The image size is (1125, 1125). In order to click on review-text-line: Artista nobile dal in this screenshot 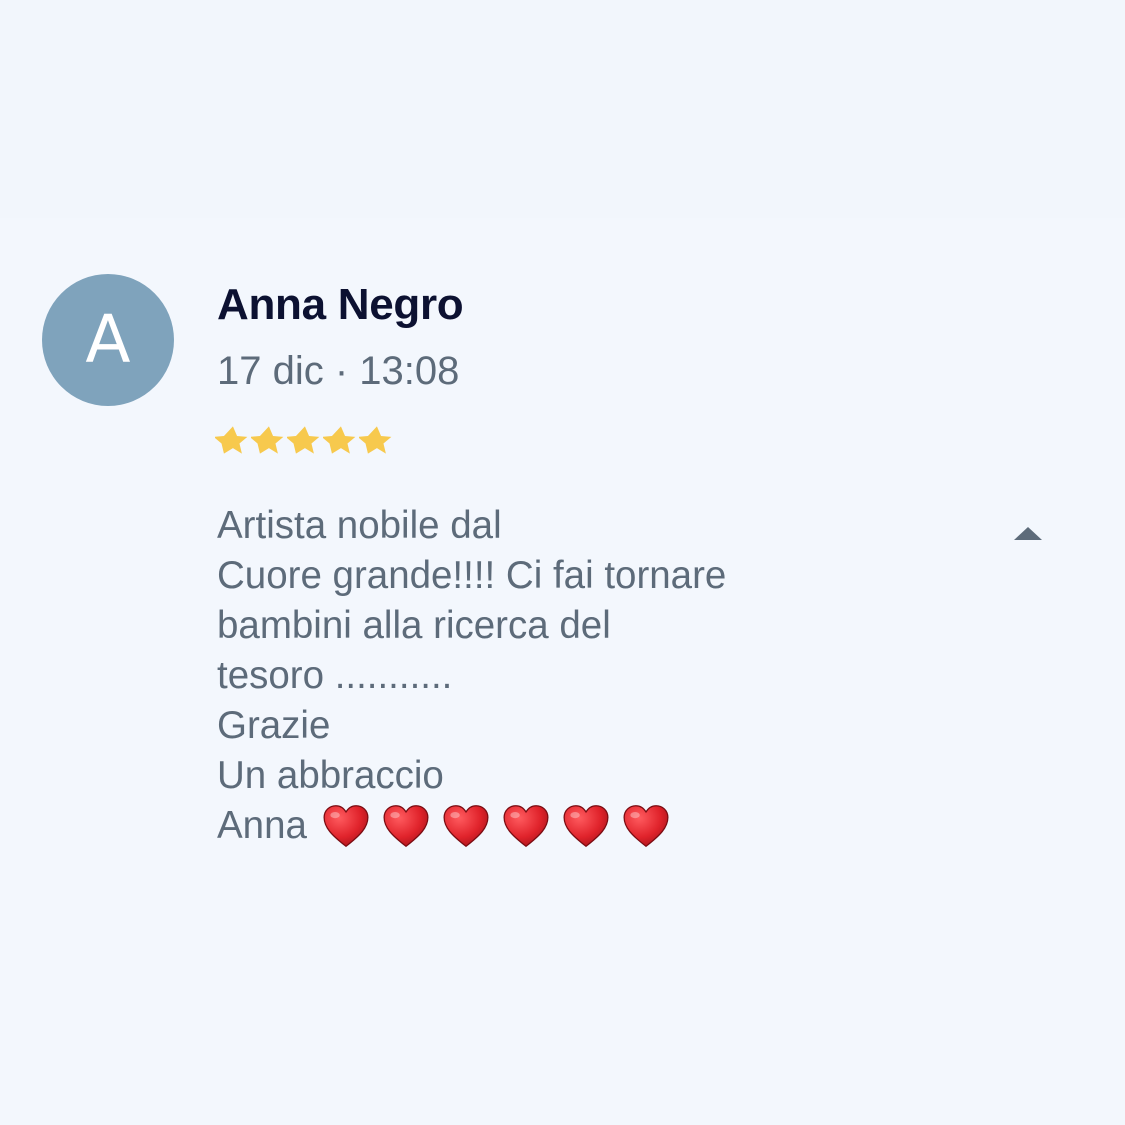, I will do `click(359, 525)`.